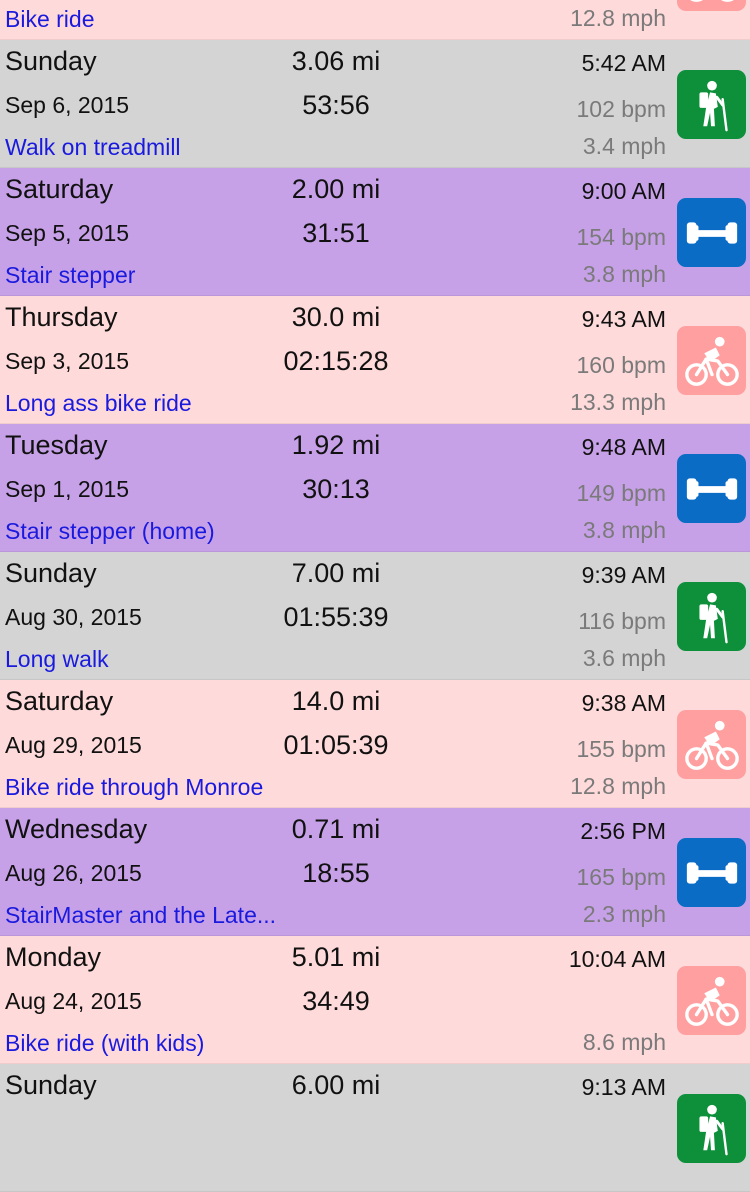  Describe the element at coordinates (336, 361) in the screenshot. I see `workout-duration: 02:15:28` at that location.